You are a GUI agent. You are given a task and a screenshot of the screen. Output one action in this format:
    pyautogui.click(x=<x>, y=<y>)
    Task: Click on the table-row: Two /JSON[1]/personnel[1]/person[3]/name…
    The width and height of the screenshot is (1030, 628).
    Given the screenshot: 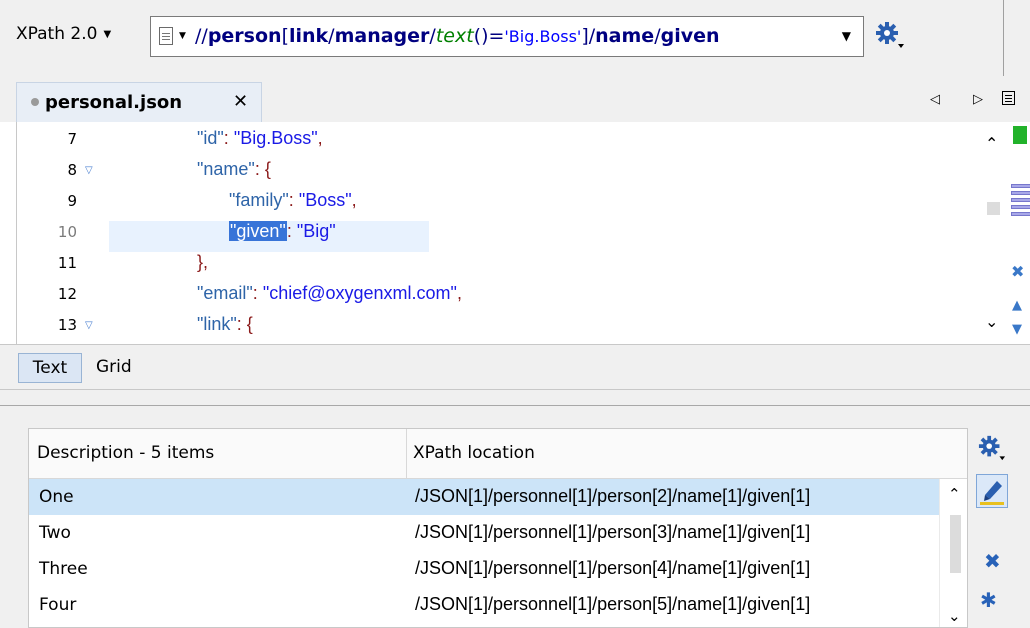 What is the action you would take?
    pyautogui.click(x=484, y=533)
    